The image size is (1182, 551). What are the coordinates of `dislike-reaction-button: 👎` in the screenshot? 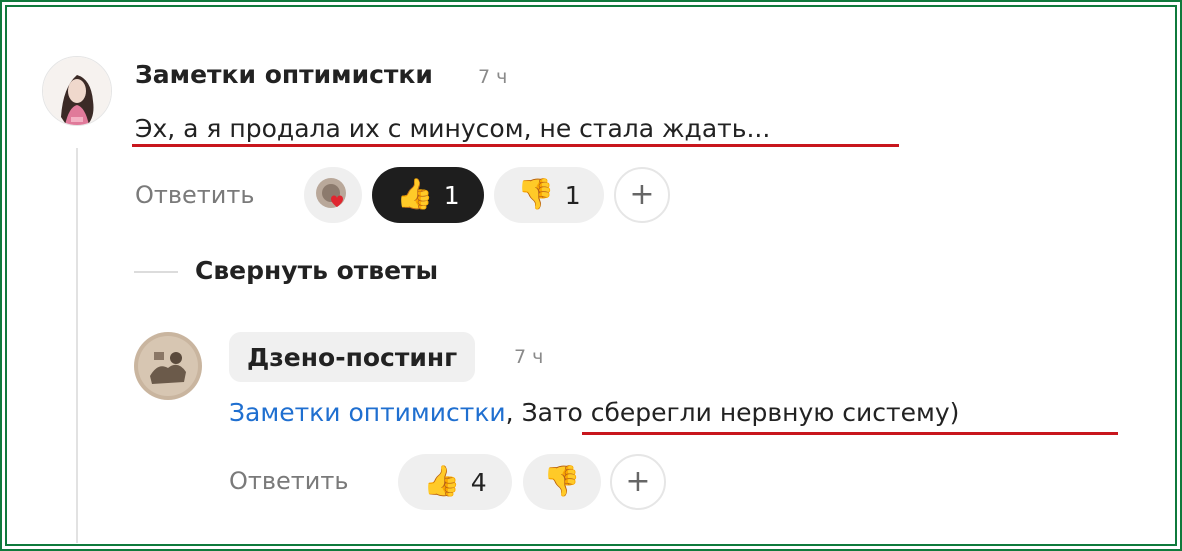 It's located at (562, 482).